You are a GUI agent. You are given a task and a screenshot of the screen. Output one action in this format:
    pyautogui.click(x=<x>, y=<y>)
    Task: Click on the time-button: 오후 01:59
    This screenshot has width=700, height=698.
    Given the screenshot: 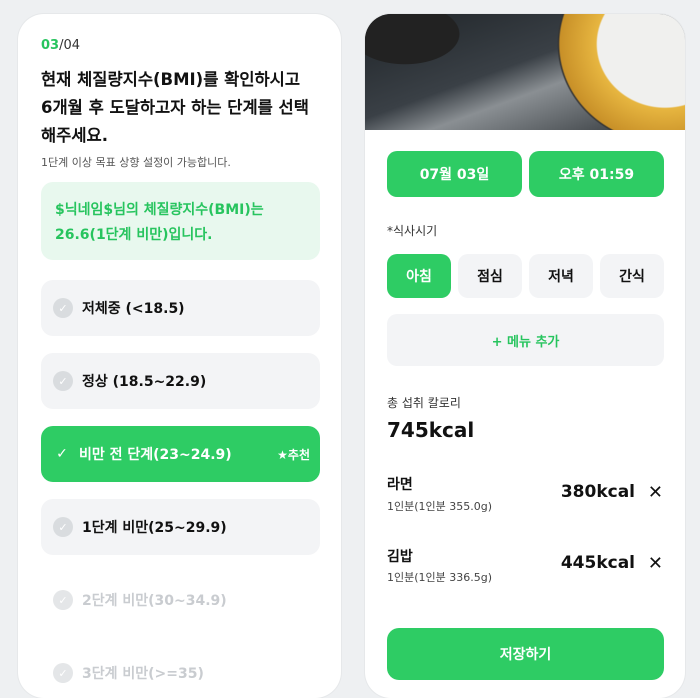 What is the action you would take?
    pyautogui.click(x=596, y=174)
    